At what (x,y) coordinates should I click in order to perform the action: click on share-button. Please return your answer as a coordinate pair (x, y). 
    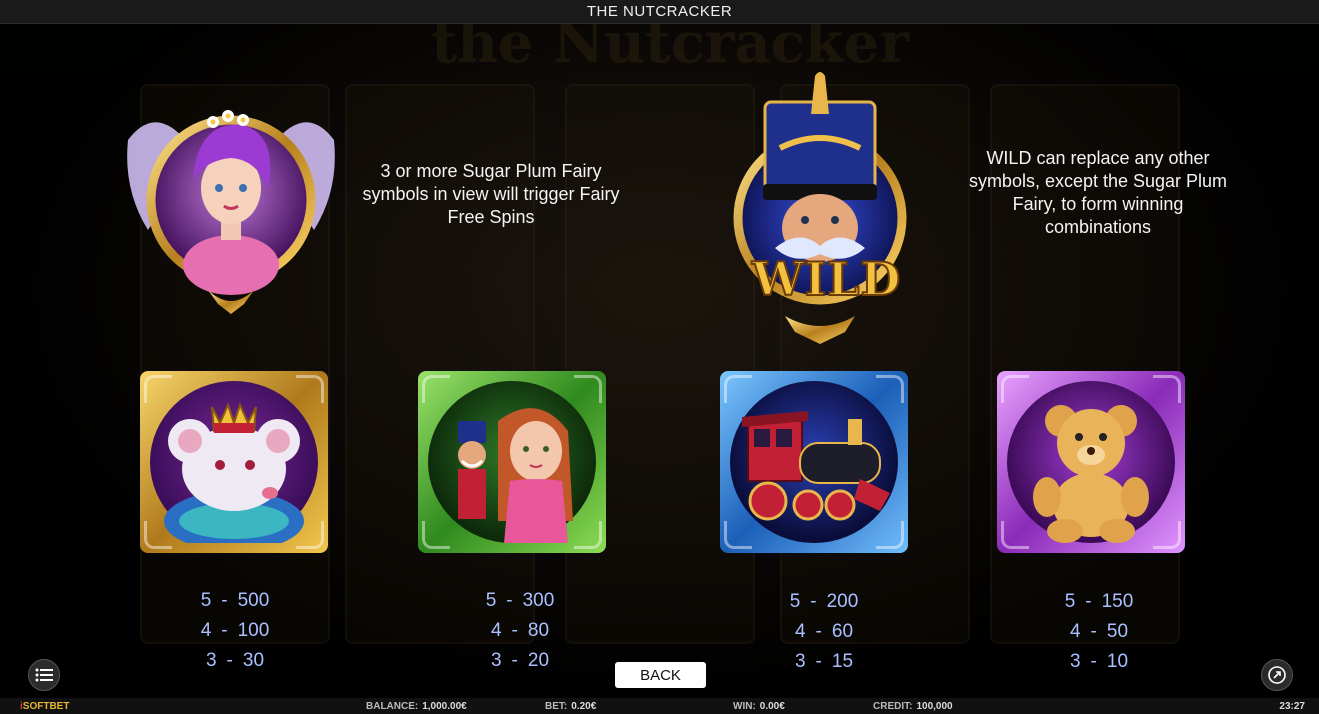
    Looking at the image, I should click on (1277, 675).